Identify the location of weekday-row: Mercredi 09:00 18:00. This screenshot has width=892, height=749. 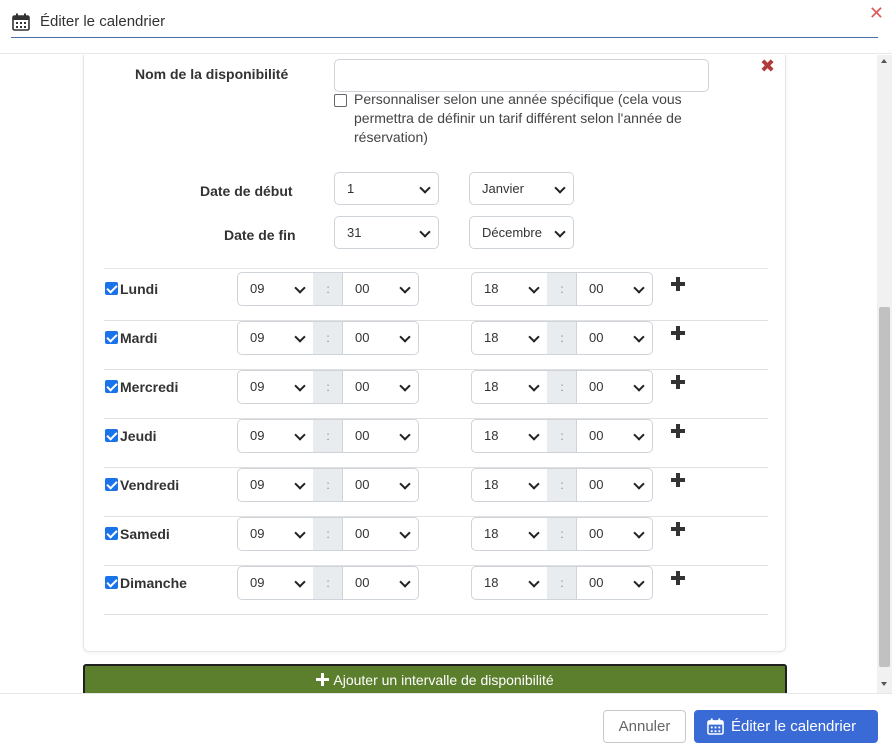
(436, 394).